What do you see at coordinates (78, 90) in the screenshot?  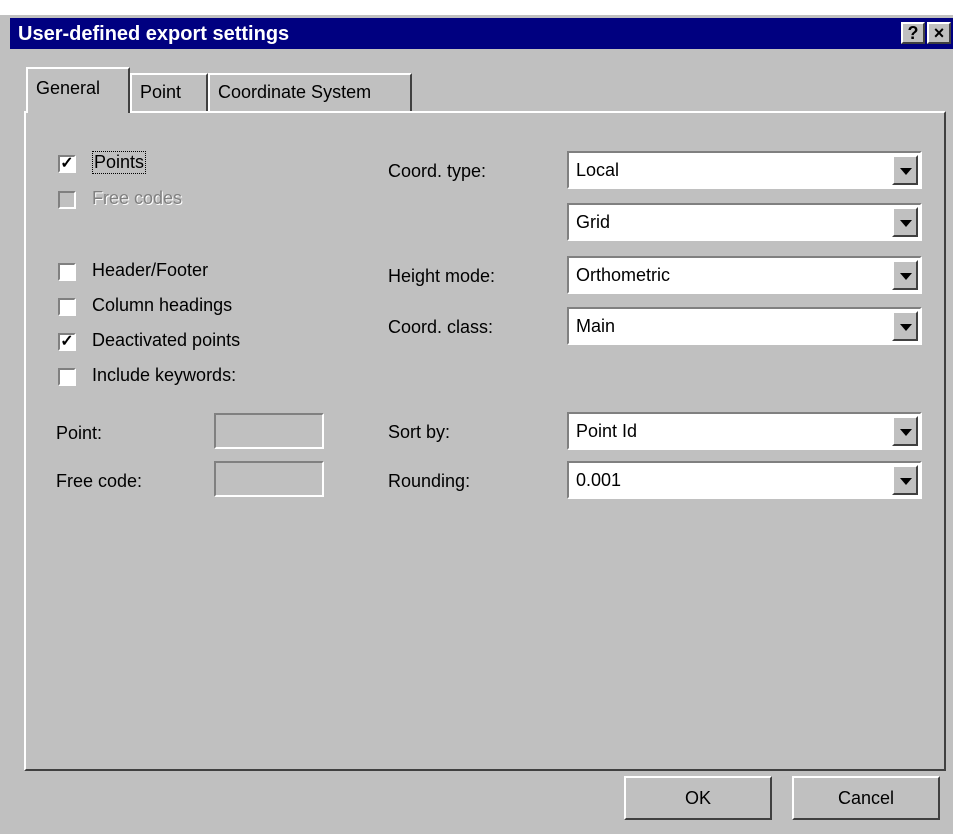 I see `tab-general: General` at bounding box center [78, 90].